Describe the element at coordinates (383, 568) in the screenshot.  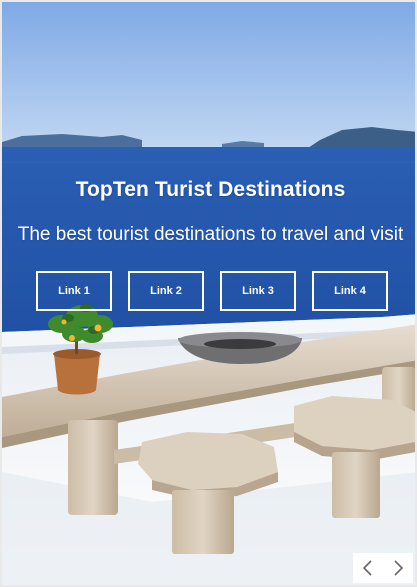
I see `carousel-nav` at that location.